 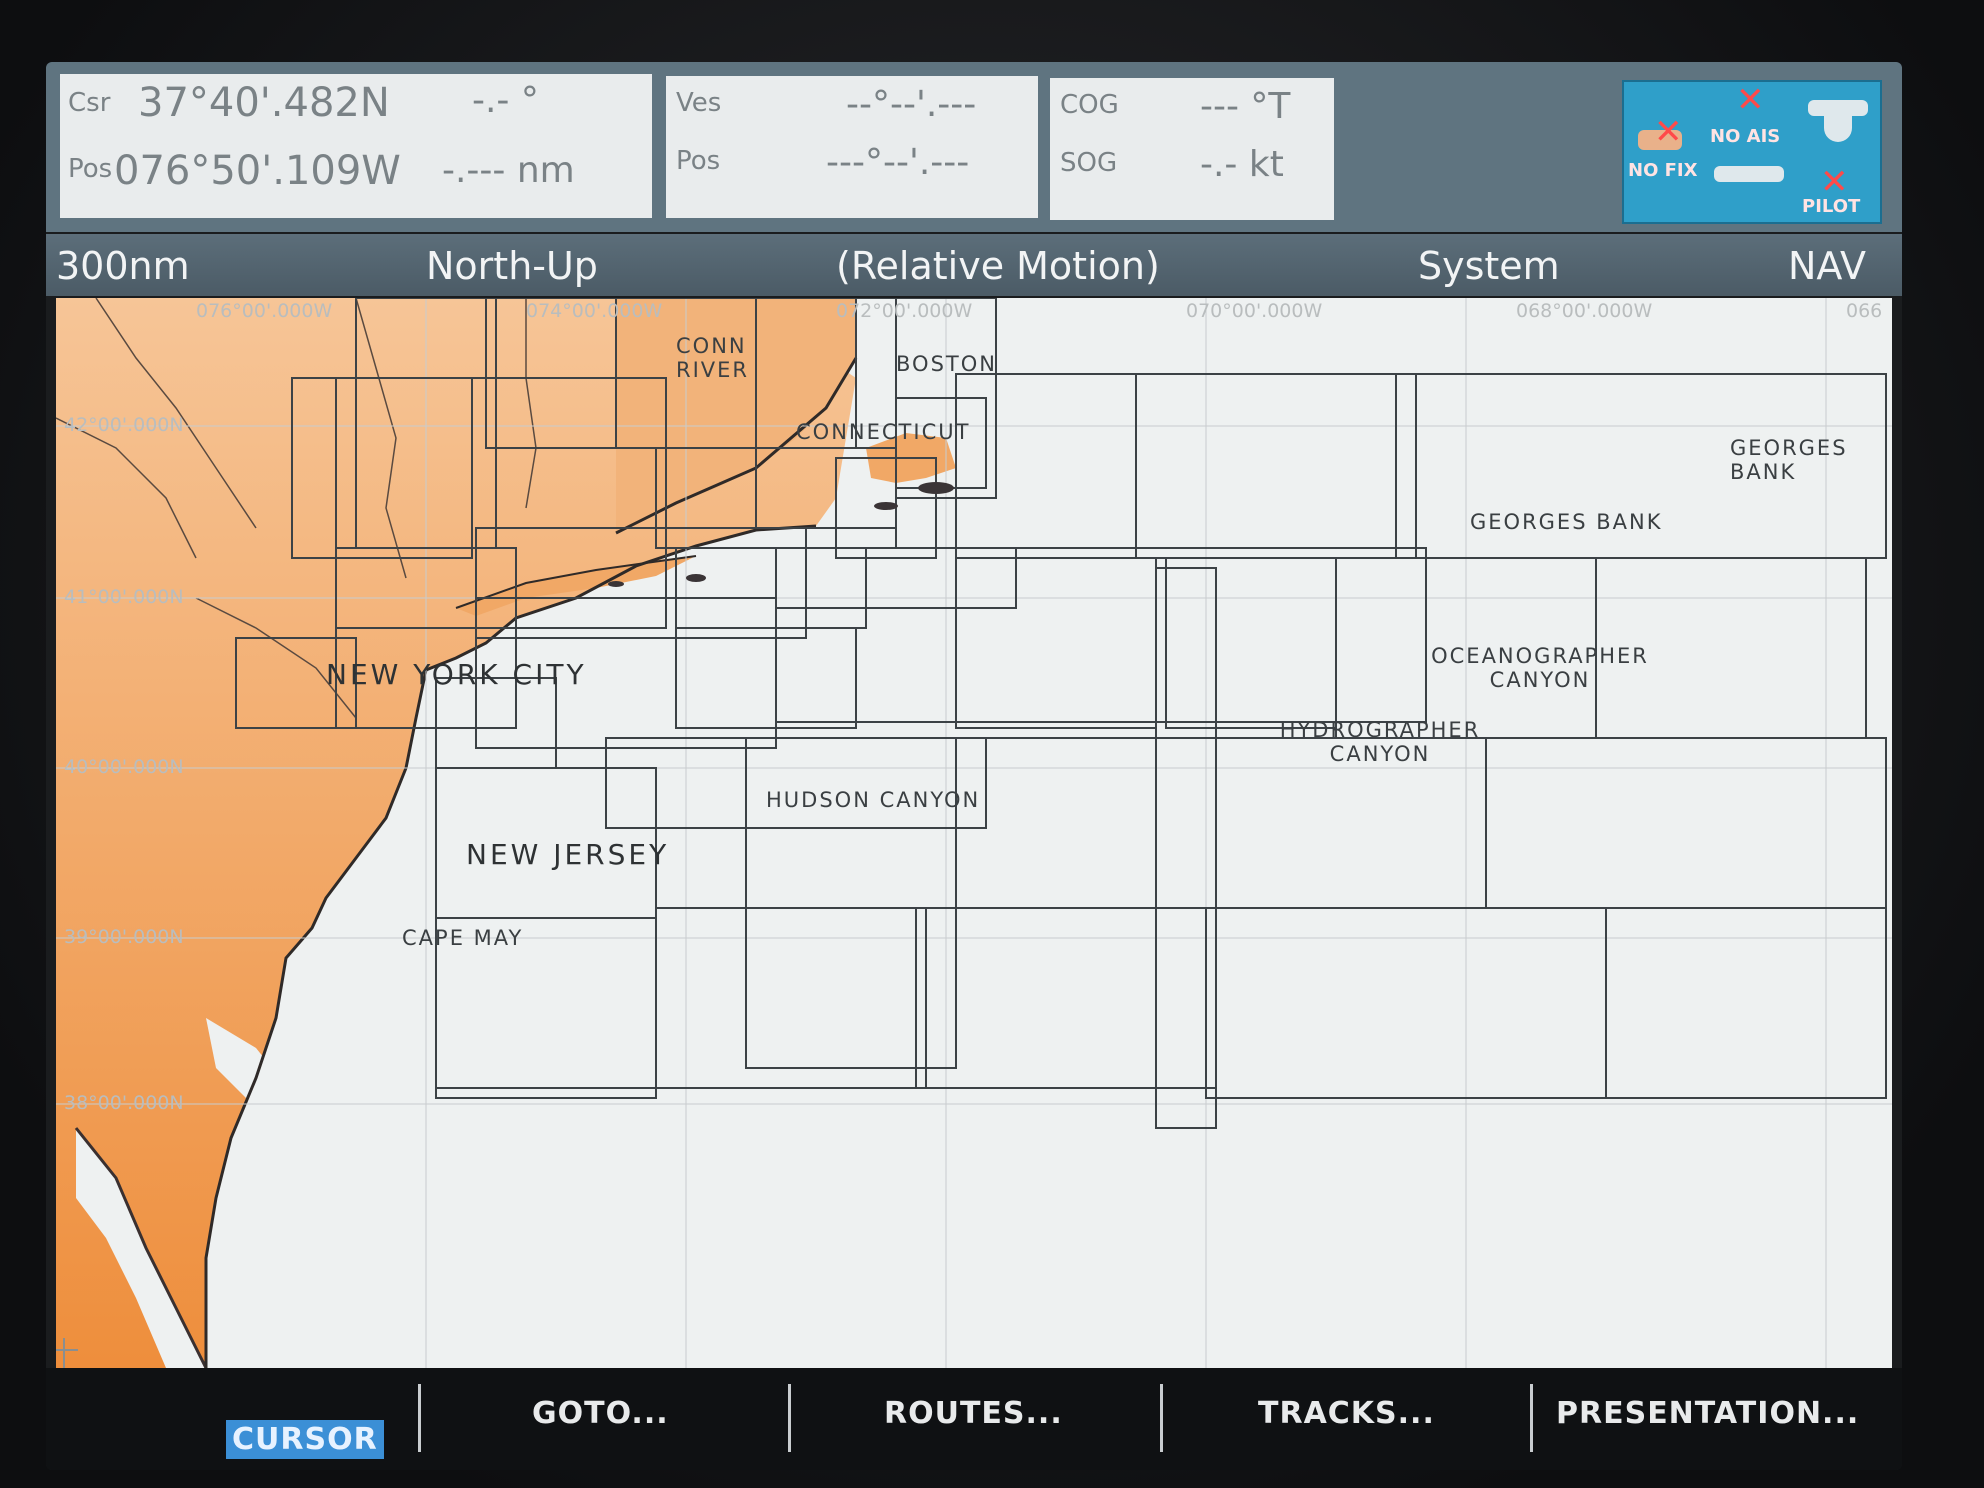 I want to click on label-connecticut: CONNECTICUT, so click(x=883, y=432).